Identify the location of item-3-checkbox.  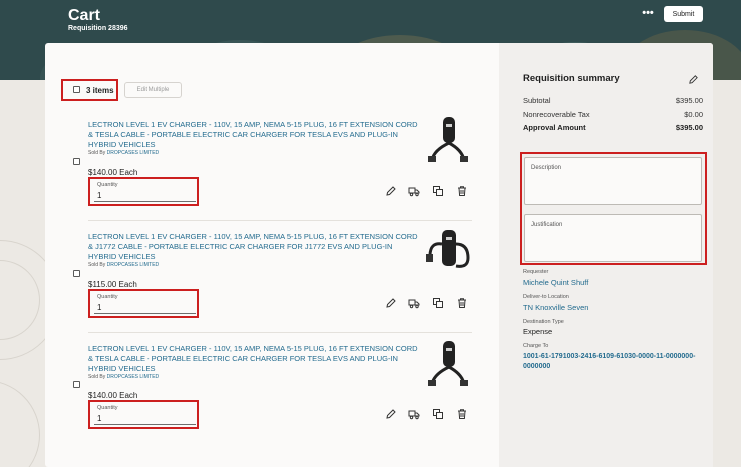
(76, 384).